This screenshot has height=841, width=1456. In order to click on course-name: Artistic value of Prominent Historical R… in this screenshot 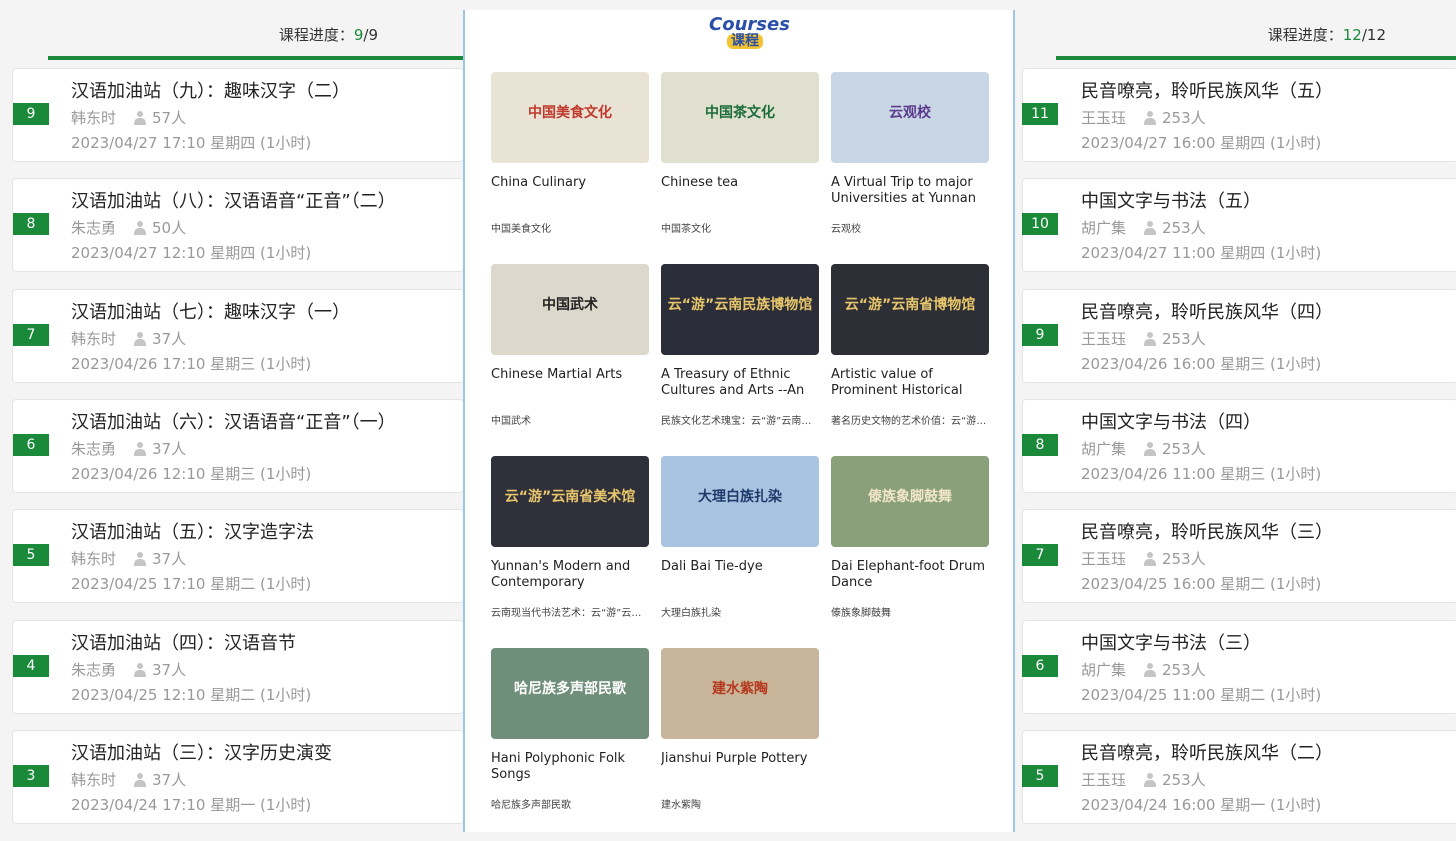, I will do `click(903, 383)`.